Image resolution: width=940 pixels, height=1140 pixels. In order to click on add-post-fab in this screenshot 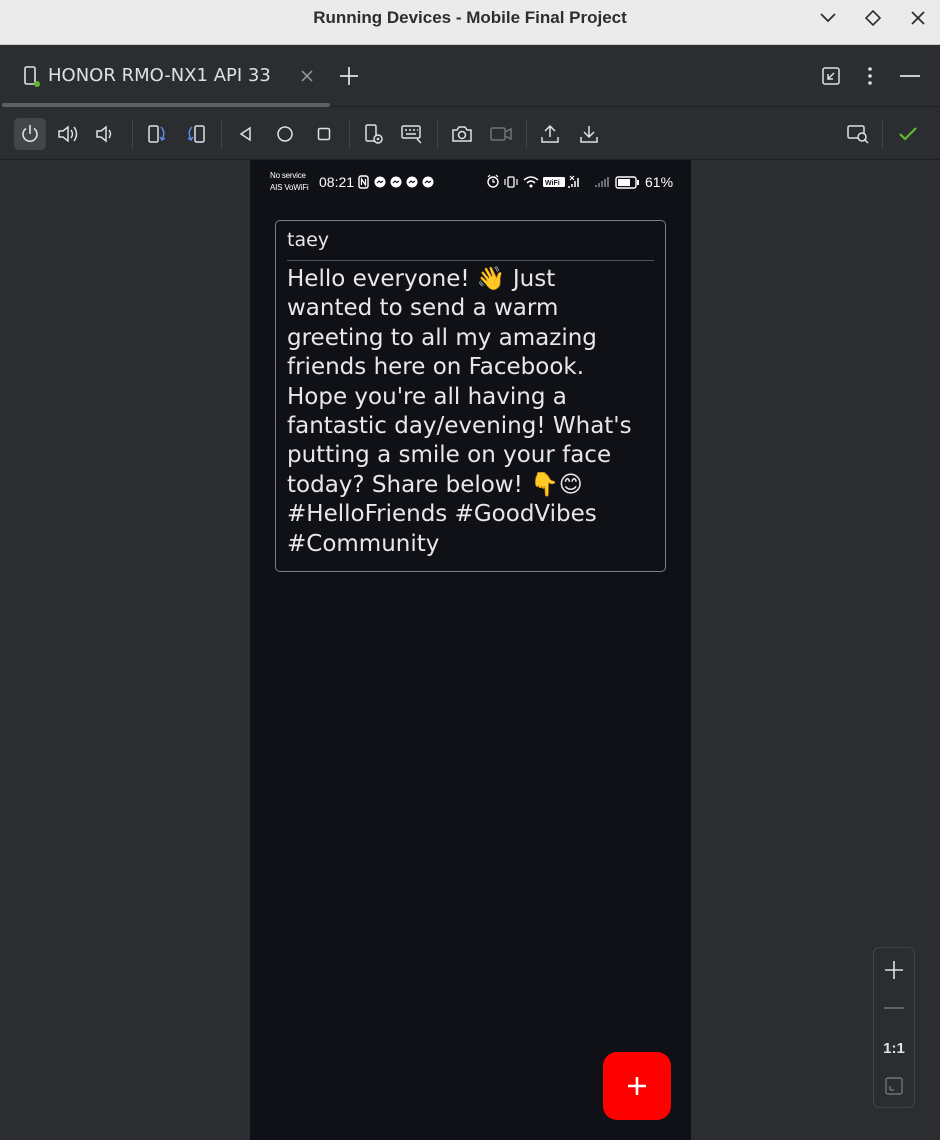, I will do `click(637, 1086)`.